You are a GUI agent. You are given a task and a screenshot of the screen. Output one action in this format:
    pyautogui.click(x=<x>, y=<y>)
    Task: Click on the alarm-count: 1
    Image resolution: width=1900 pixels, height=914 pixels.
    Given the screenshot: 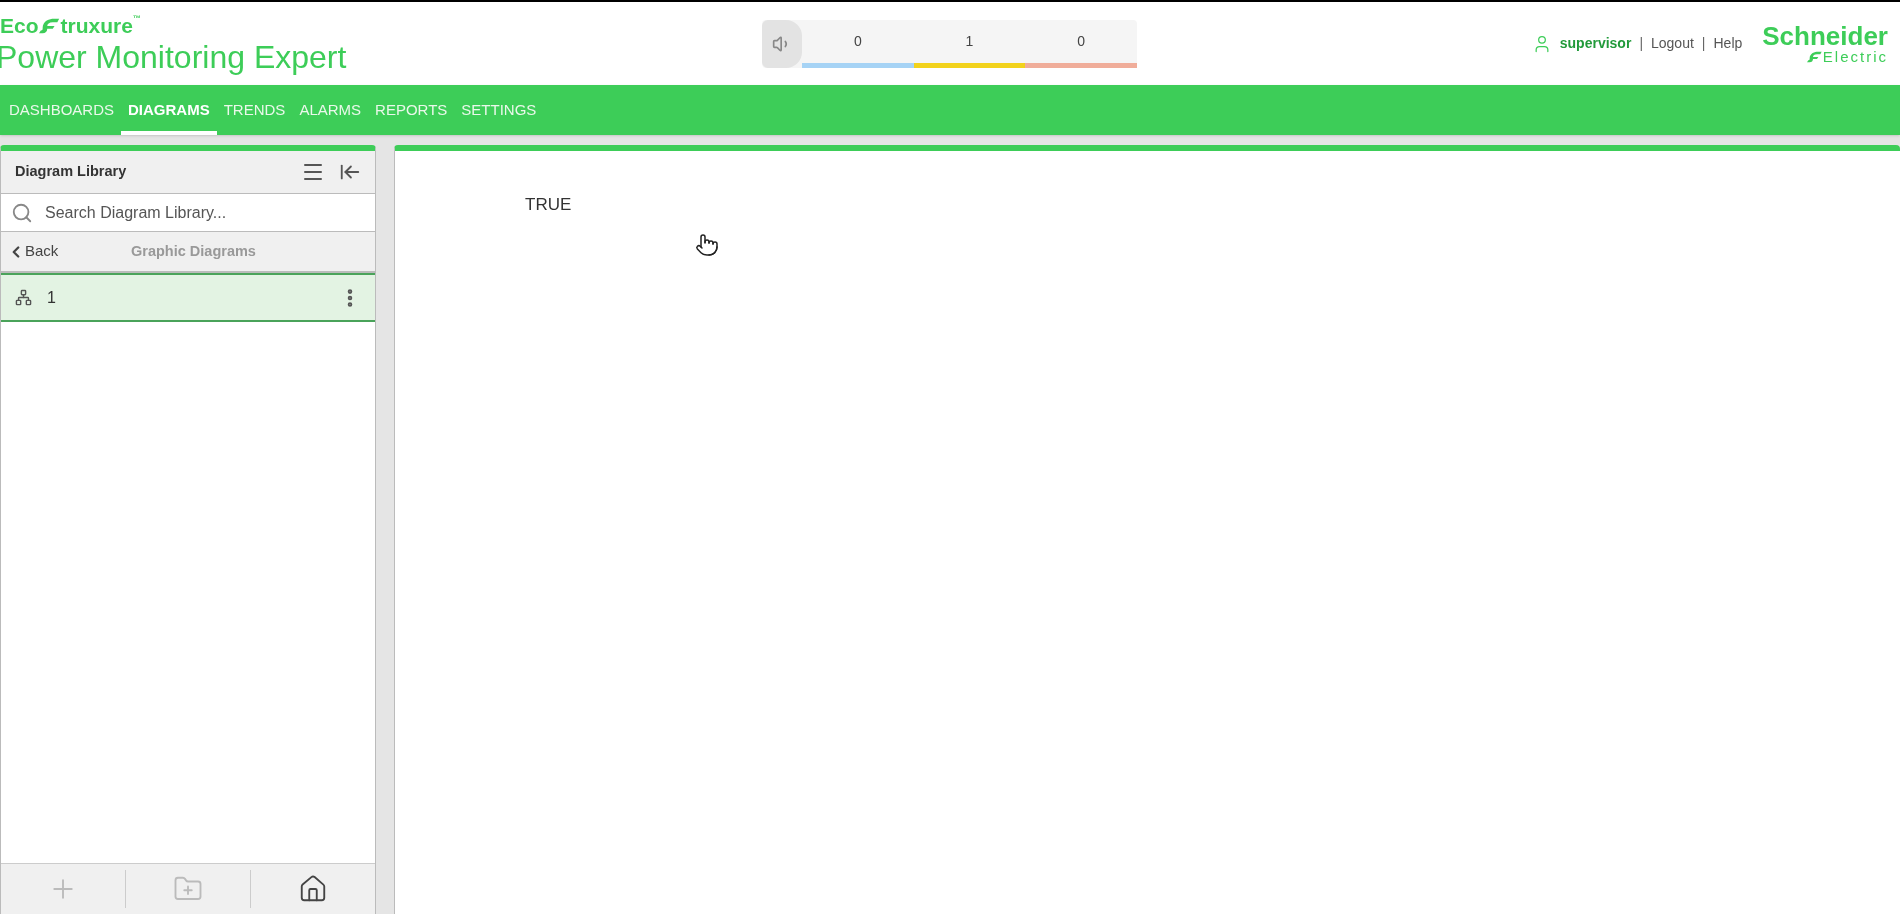 What is the action you would take?
    pyautogui.click(x=969, y=41)
    